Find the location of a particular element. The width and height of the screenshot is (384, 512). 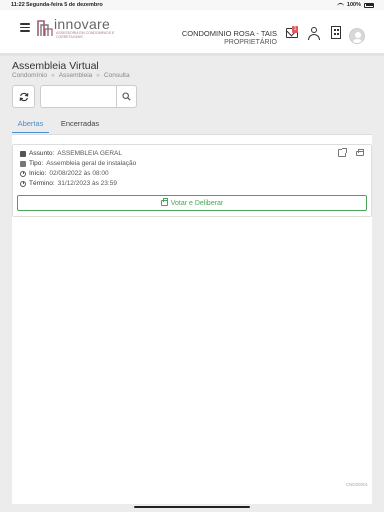

screen-code: CND00001 is located at coordinates (356, 484).